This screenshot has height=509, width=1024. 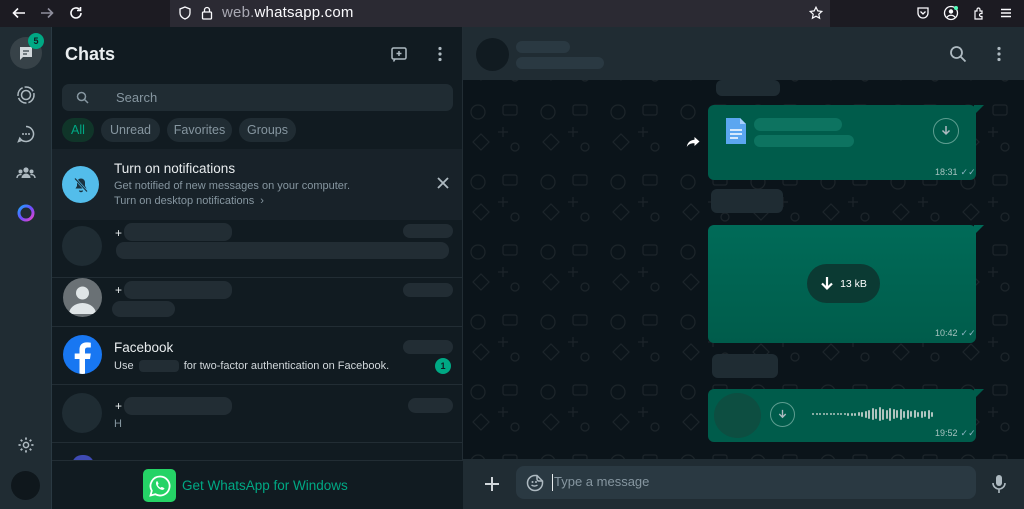 I want to click on rail-channels-button, so click(x=26, y=134).